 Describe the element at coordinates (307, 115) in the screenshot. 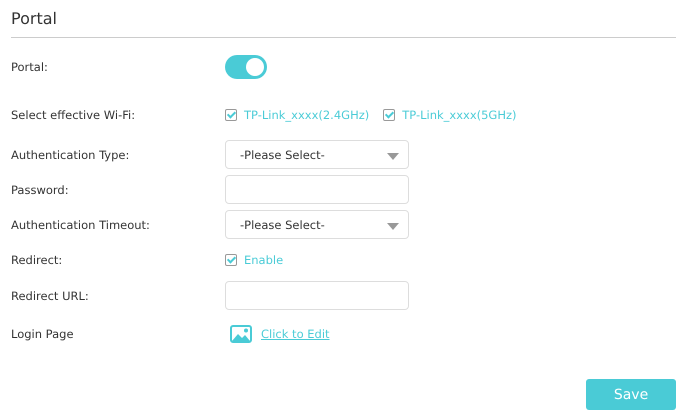

I see `checkbox-label: TP-Link_xxxx(2.4GHz)` at that location.